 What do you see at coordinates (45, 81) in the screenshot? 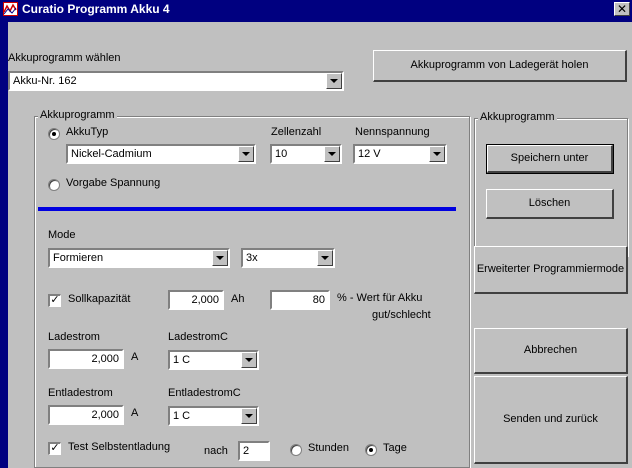
I see `program-select-value: Akku-Nr. 162` at bounding box center [45, 81].